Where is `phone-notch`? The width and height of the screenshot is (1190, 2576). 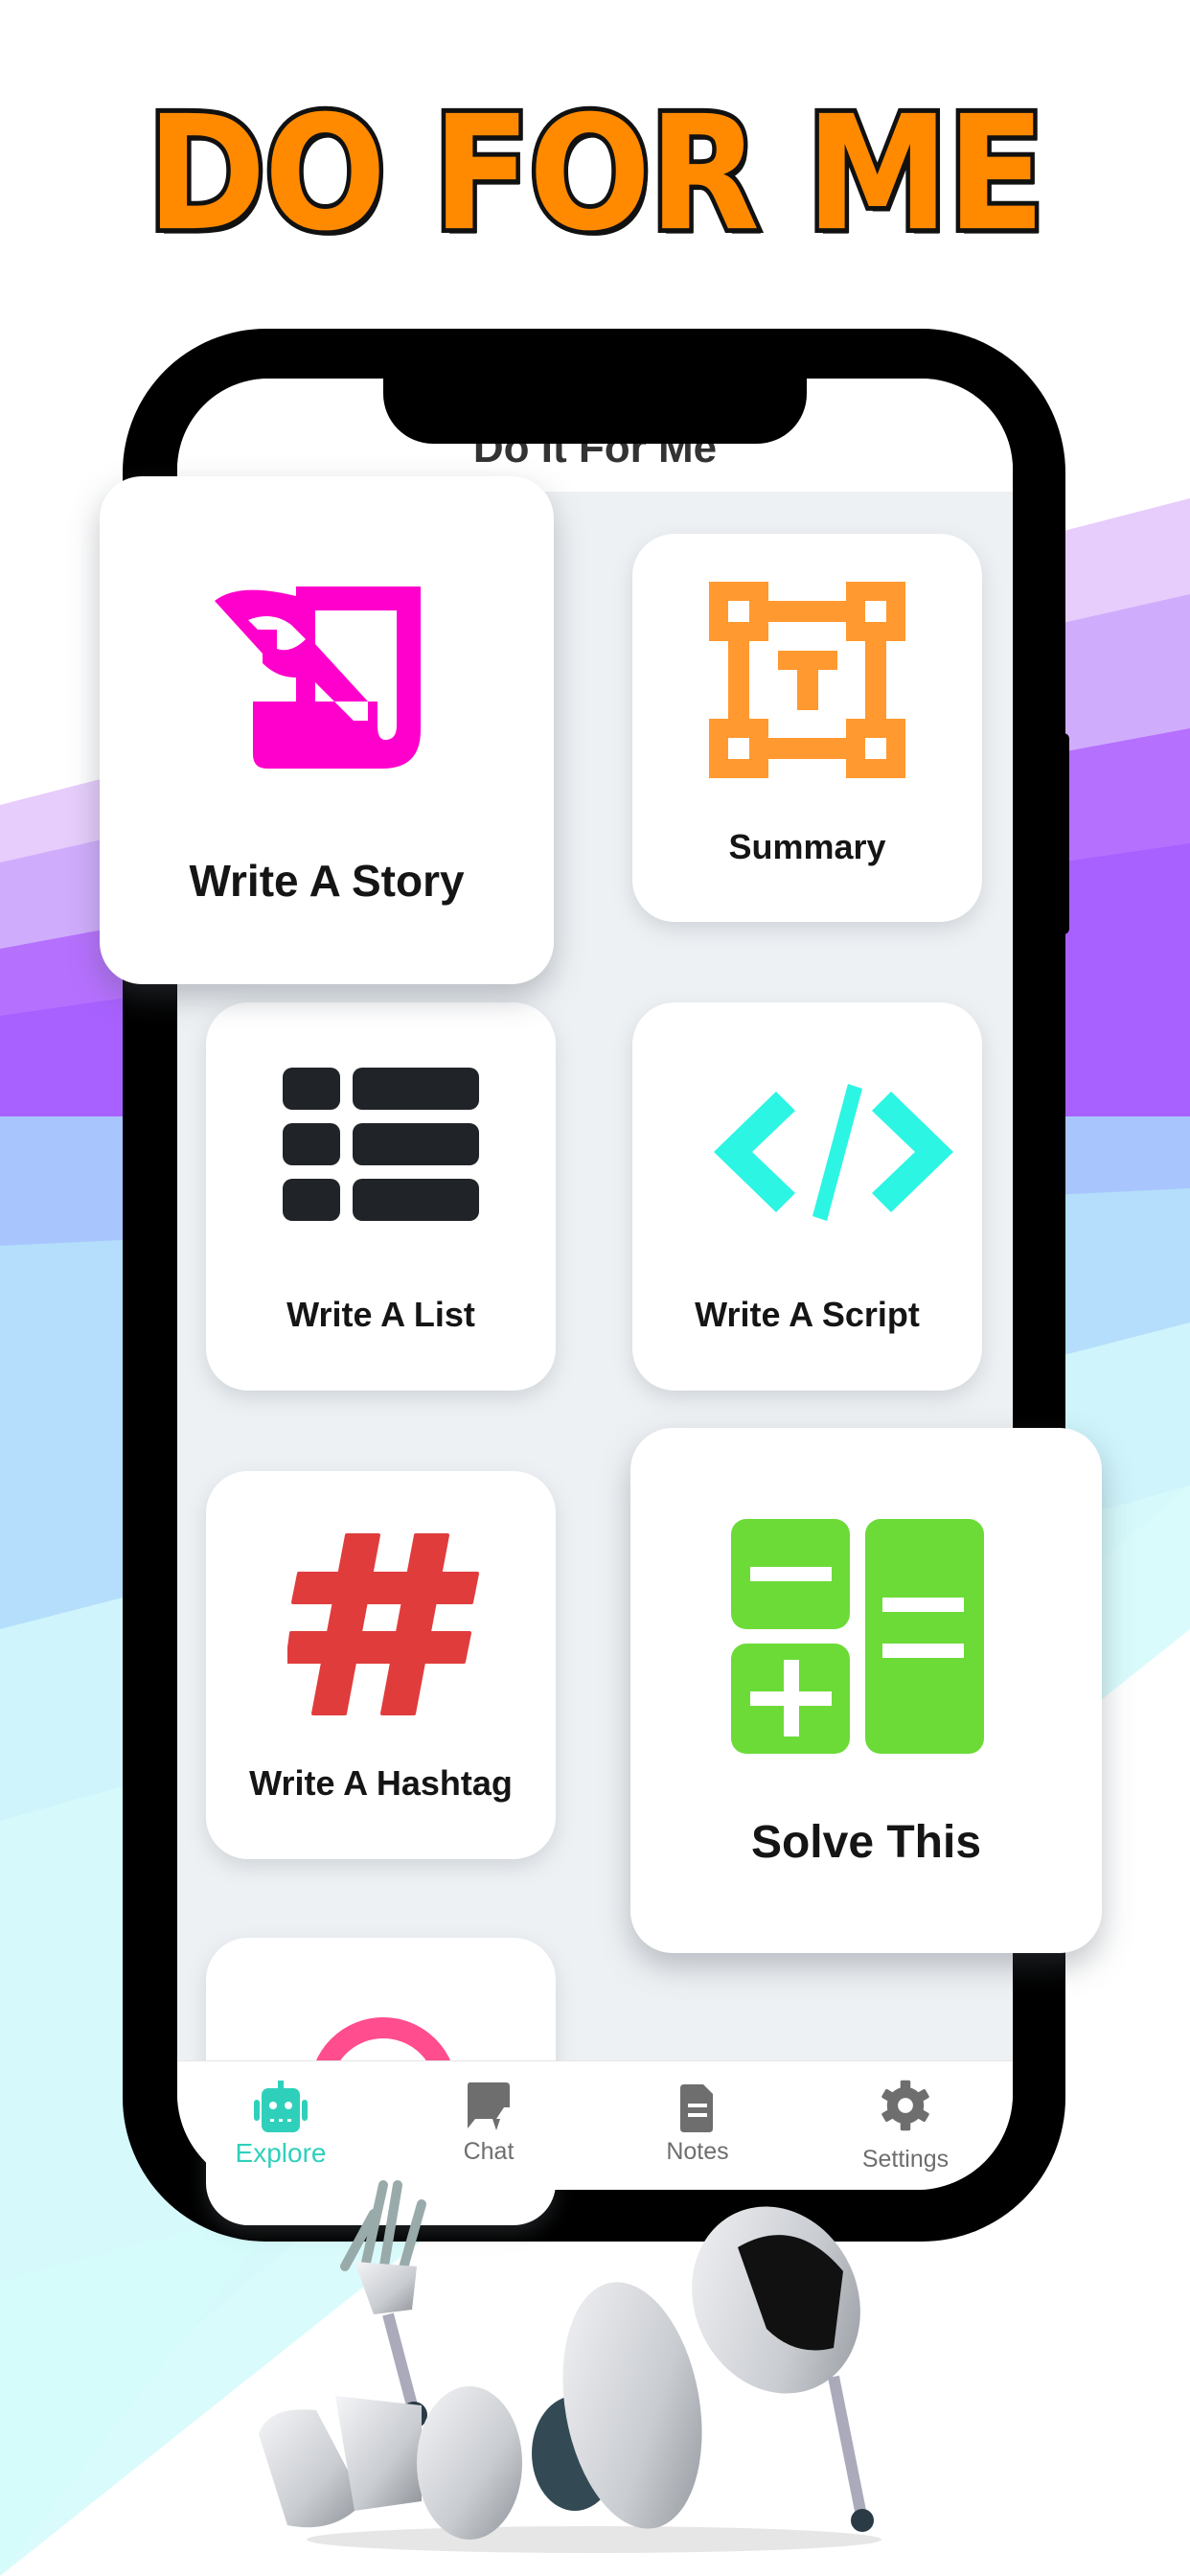 phone-notch is located at coordinates (595, 411).